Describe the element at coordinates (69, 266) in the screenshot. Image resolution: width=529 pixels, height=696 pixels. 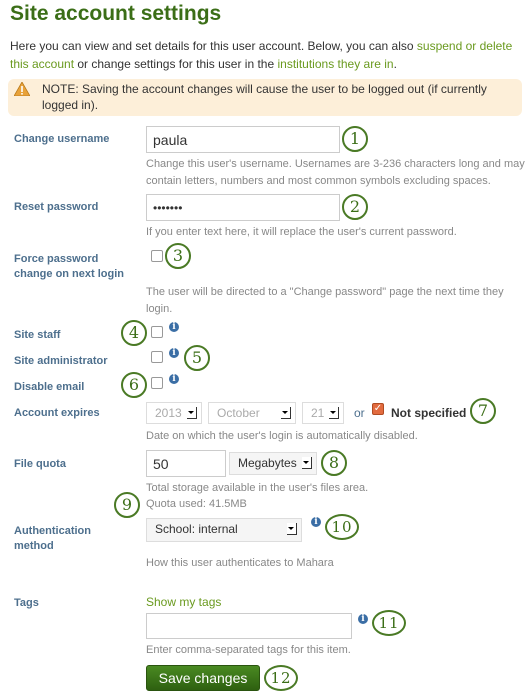
I see `force-password-label: Force password change on next login` at that location.